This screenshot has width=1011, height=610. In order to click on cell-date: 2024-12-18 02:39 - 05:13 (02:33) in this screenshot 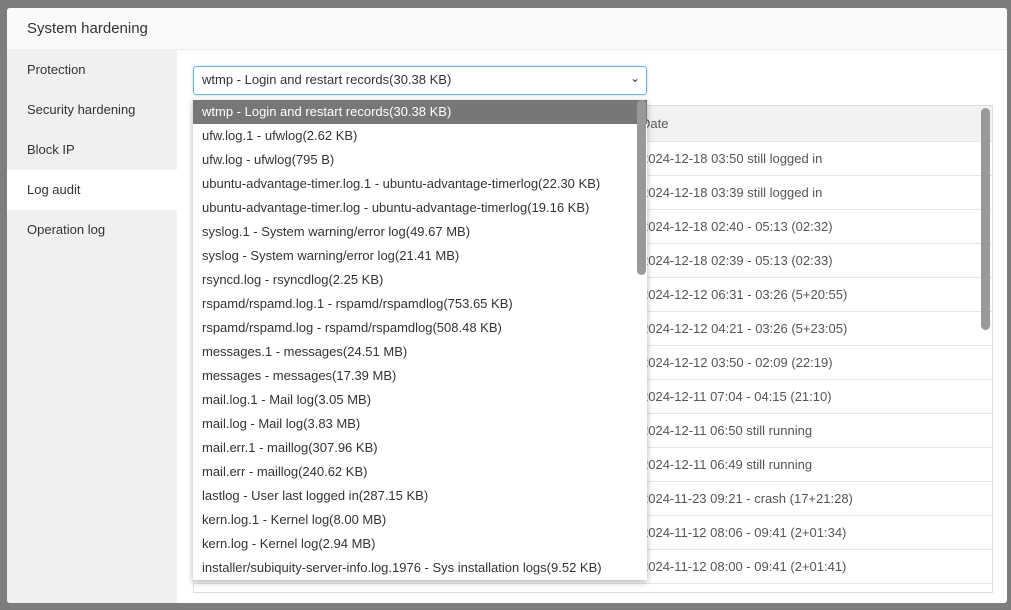, I will do `click(737, 260)`.